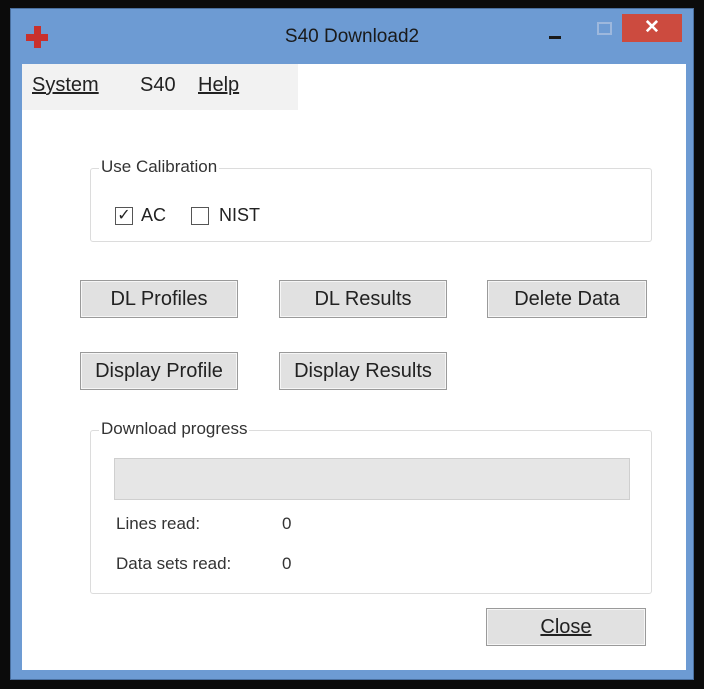 The width and height of the screenshot is (704, 689). I want to click on maximize-button, so click(603, 28).